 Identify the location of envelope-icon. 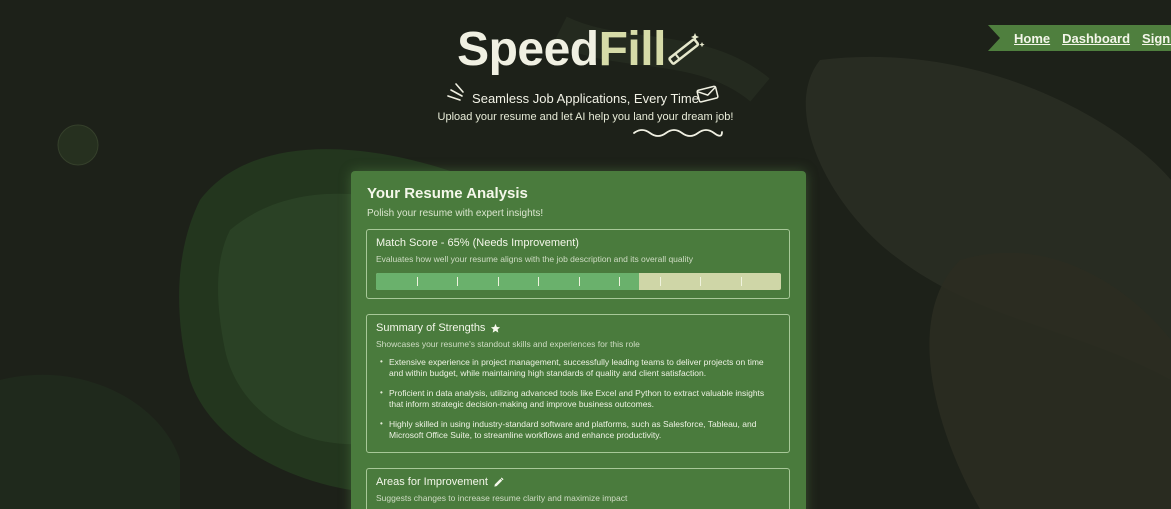
(707, 94).